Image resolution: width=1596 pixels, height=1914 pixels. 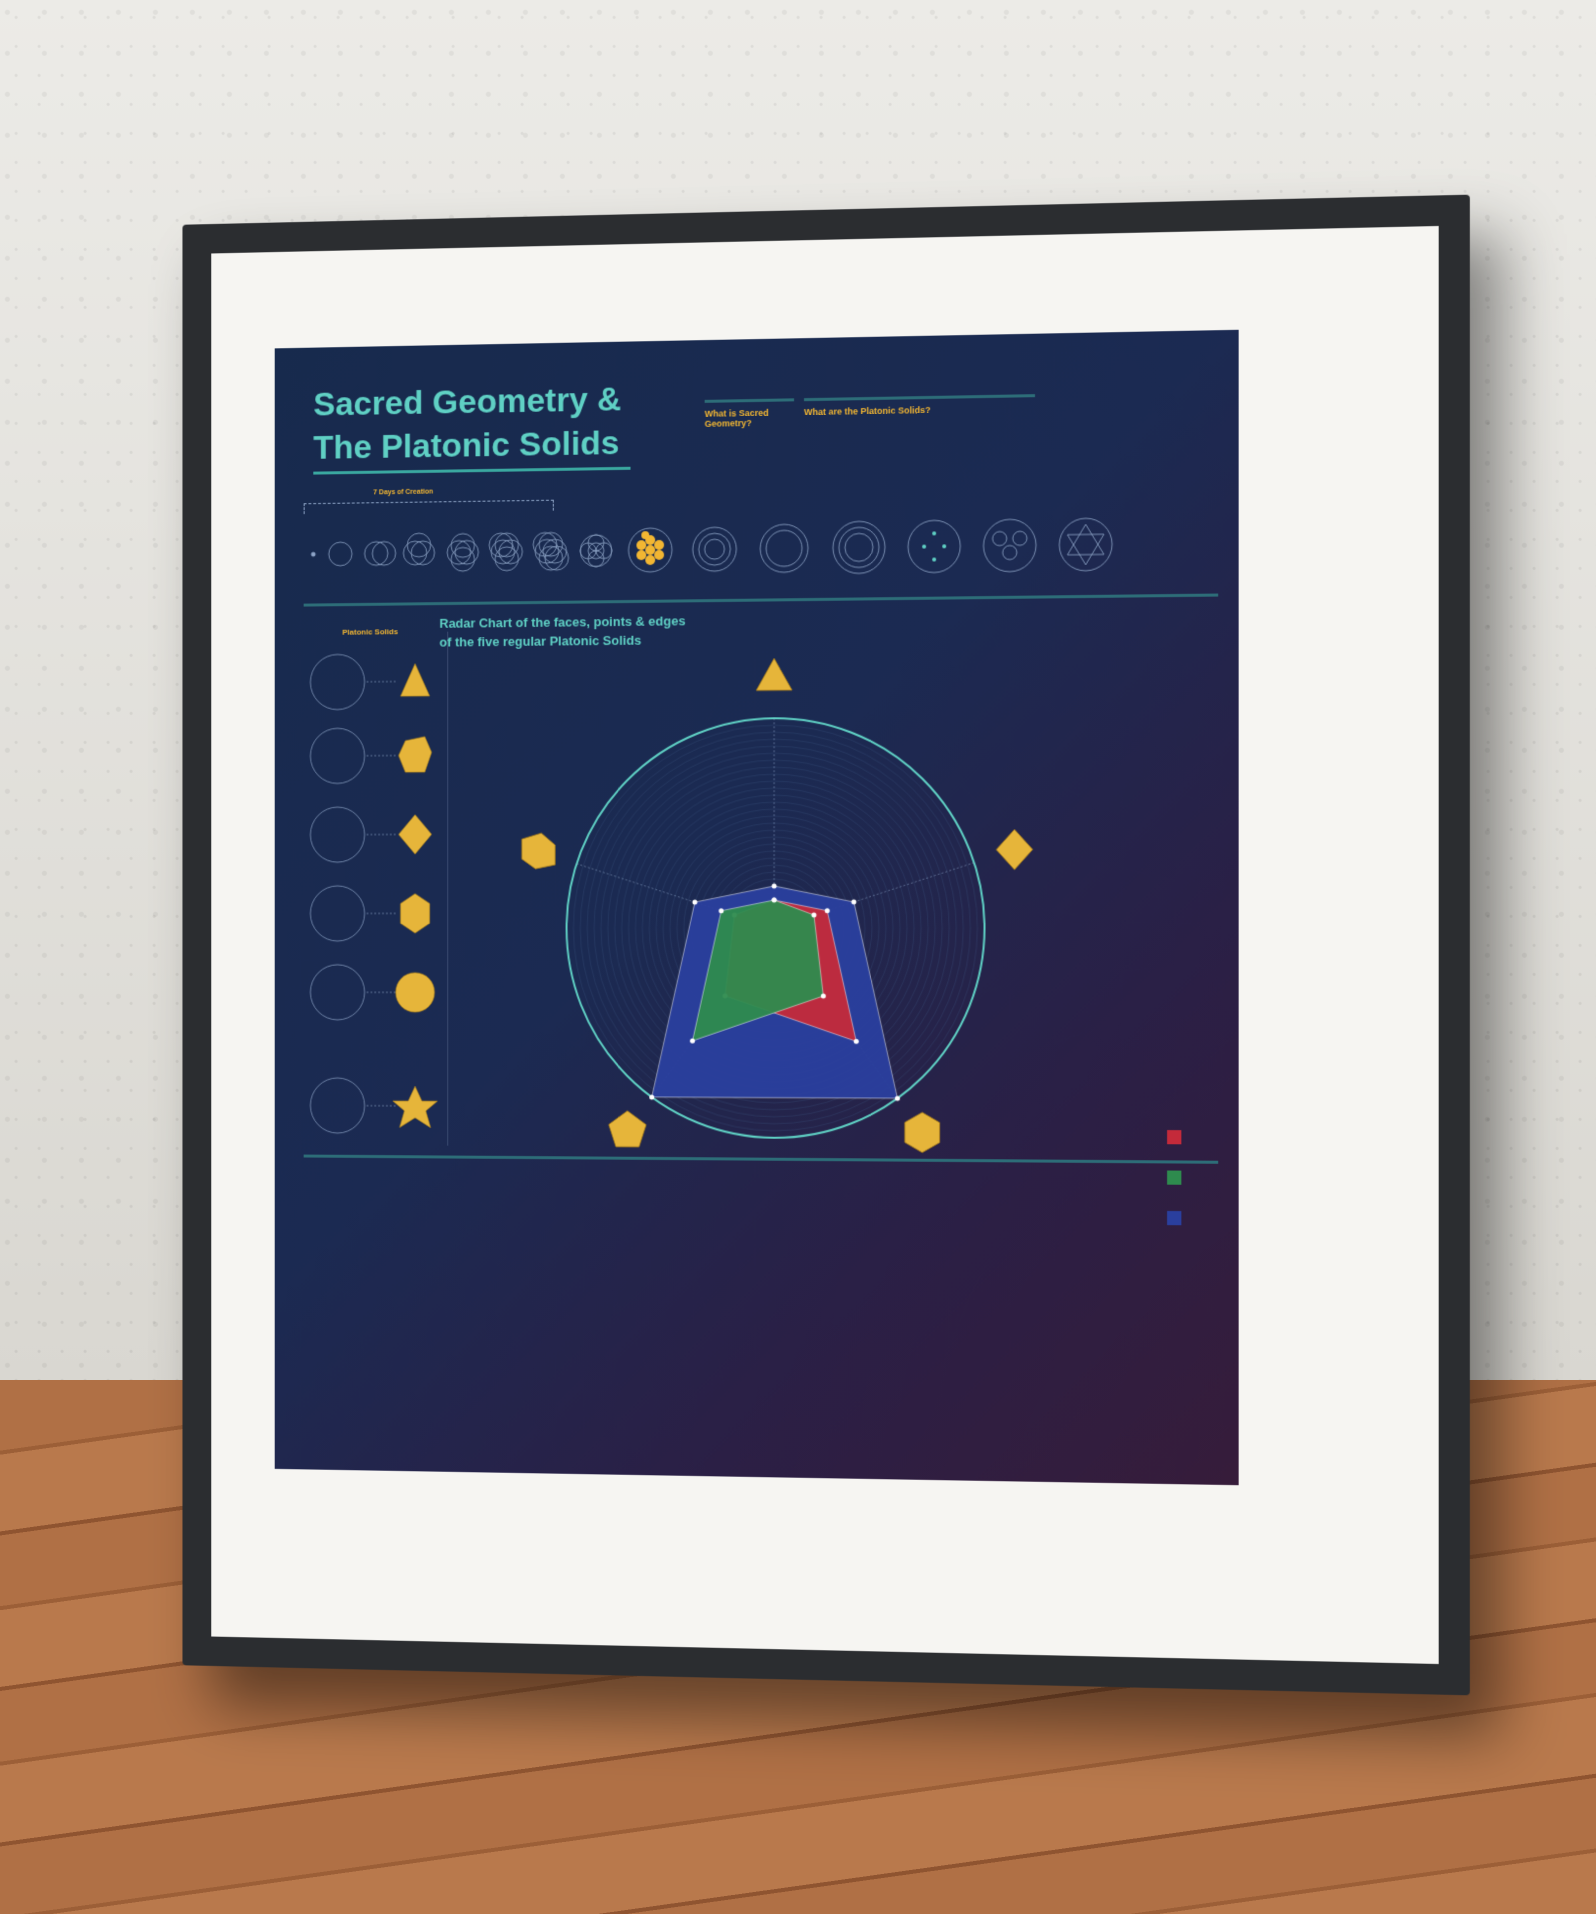 What do you see at coordinates (692, 1040) in the screenshot?
I see `radar-point-series2-dodecahedron` at bounding box center [692, 1040].